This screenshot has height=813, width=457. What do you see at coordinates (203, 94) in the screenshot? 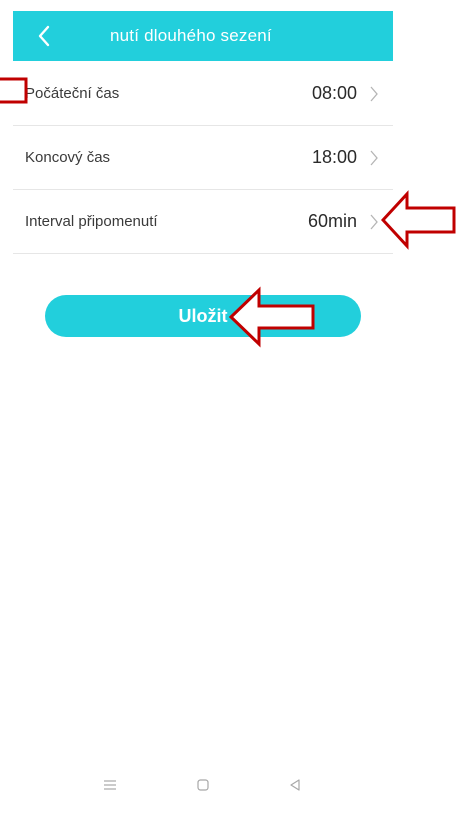
I see `start-time-row: Počáteční čas 08:00` at bounding box center [203, 94].